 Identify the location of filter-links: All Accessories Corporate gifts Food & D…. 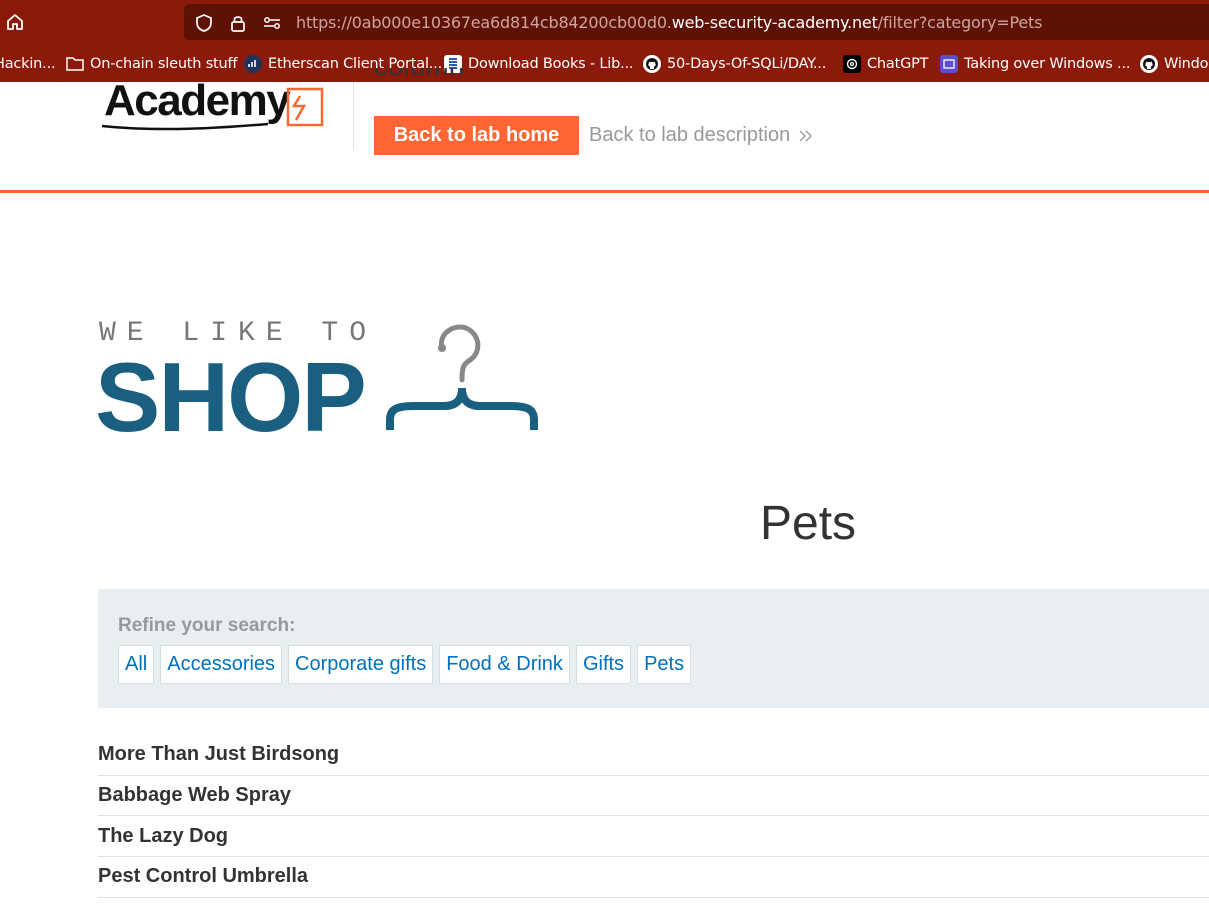
(407, 664).